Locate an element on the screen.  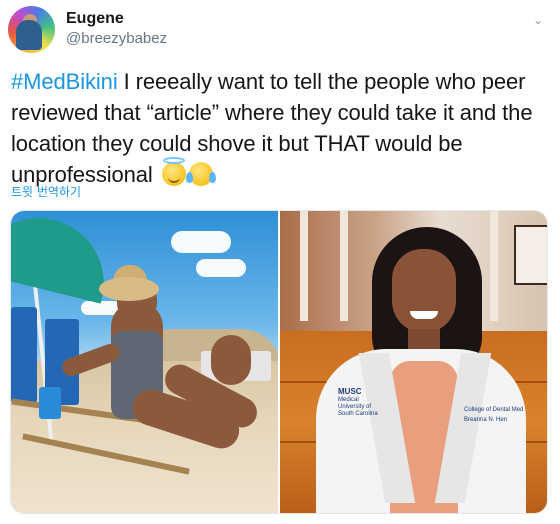
hashtag-link: #MedBikini is located at coordinates (64, 81).